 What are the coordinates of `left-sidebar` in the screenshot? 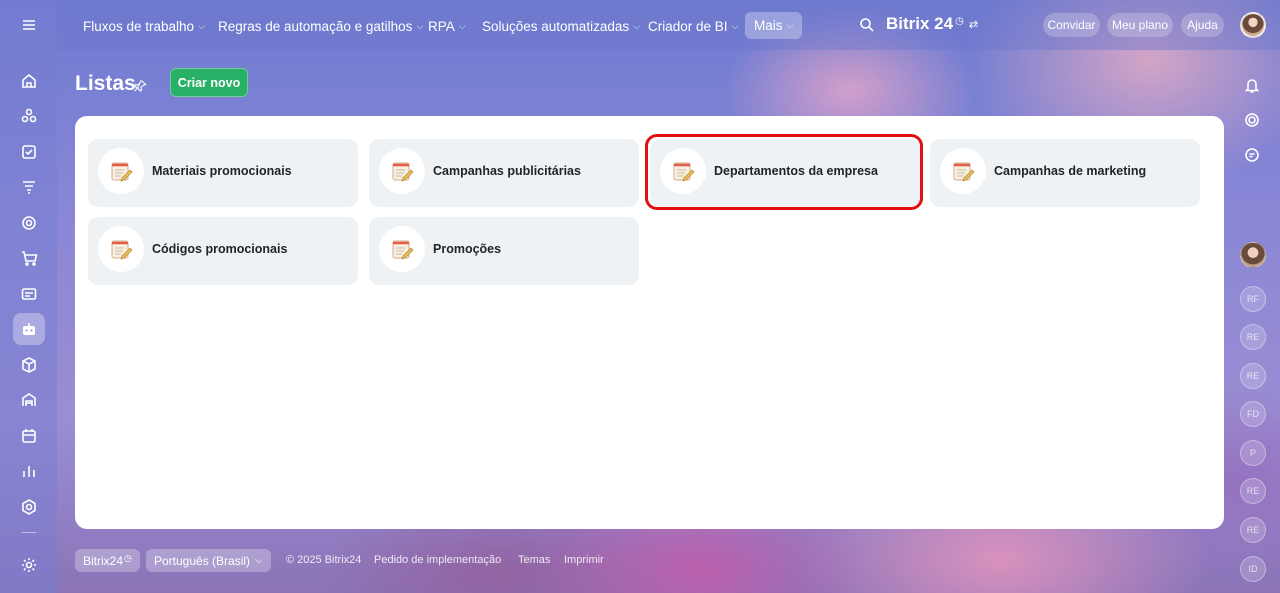 It's located at (28, 296).